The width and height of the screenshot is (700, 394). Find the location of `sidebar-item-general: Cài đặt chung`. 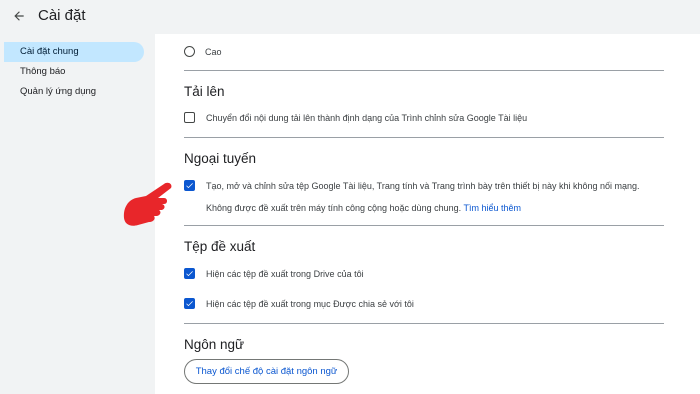

sidebar-item-general: Cài đặt chung is located at coordinates (74, 52).